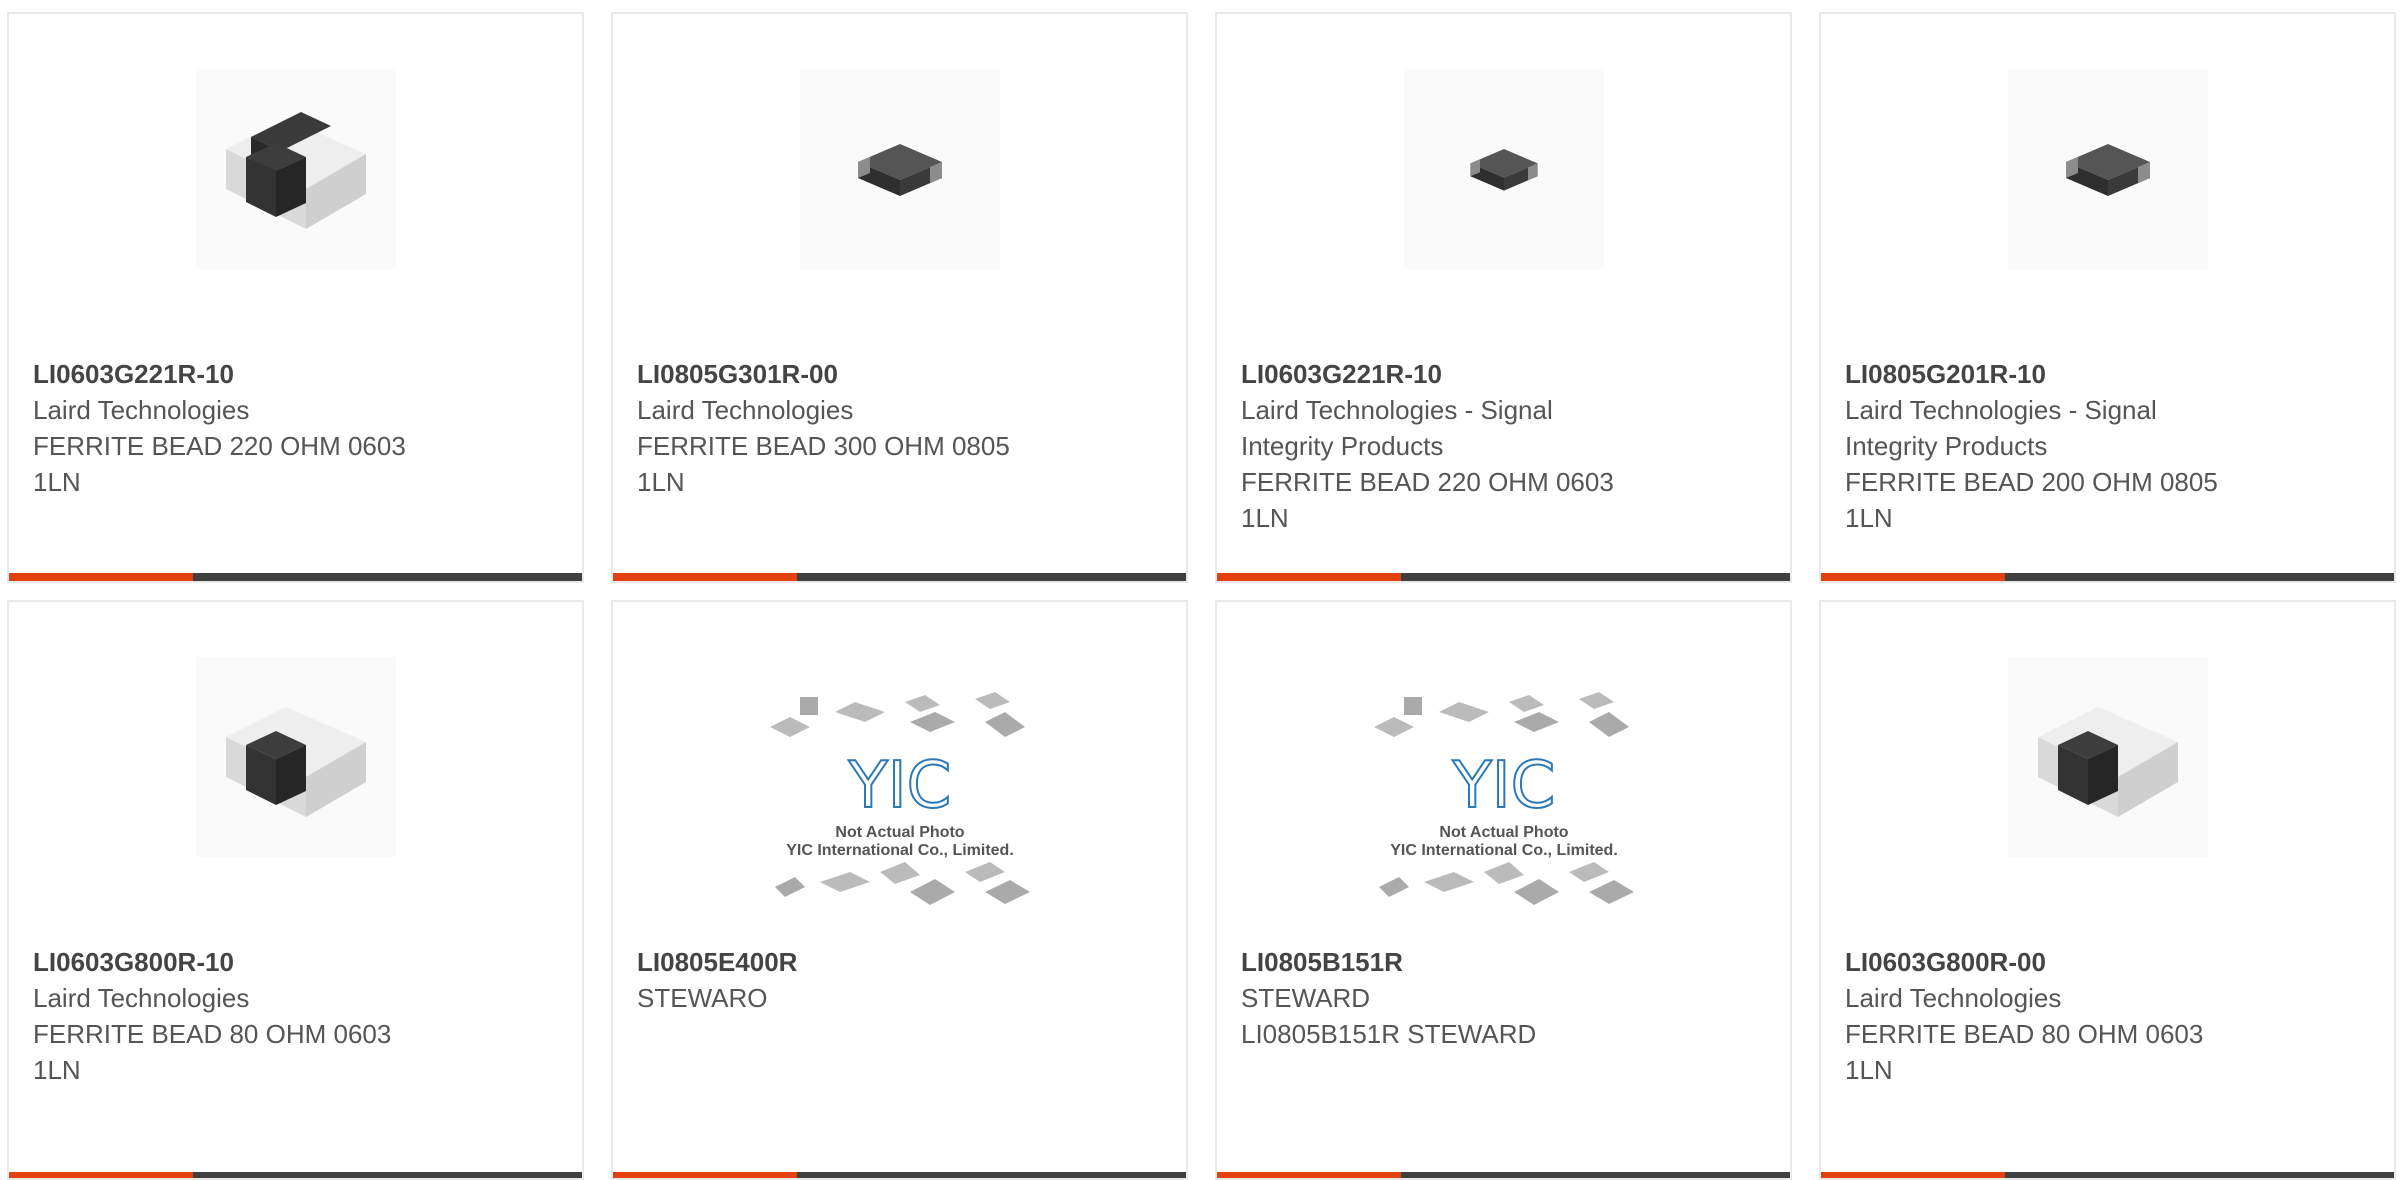 This screenshot has height=1180, width=2400. What do you see at coordinates (2107, 962) in the screenshot?
I see `part-number: LI0603G800R-00` at bounding box center [2107, 962].